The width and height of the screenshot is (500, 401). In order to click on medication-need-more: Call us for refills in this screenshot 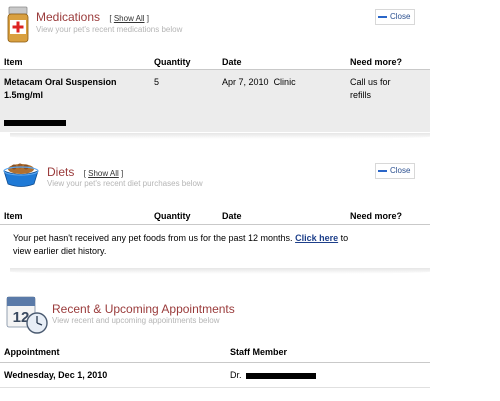, I will do `click(370, 88)`.